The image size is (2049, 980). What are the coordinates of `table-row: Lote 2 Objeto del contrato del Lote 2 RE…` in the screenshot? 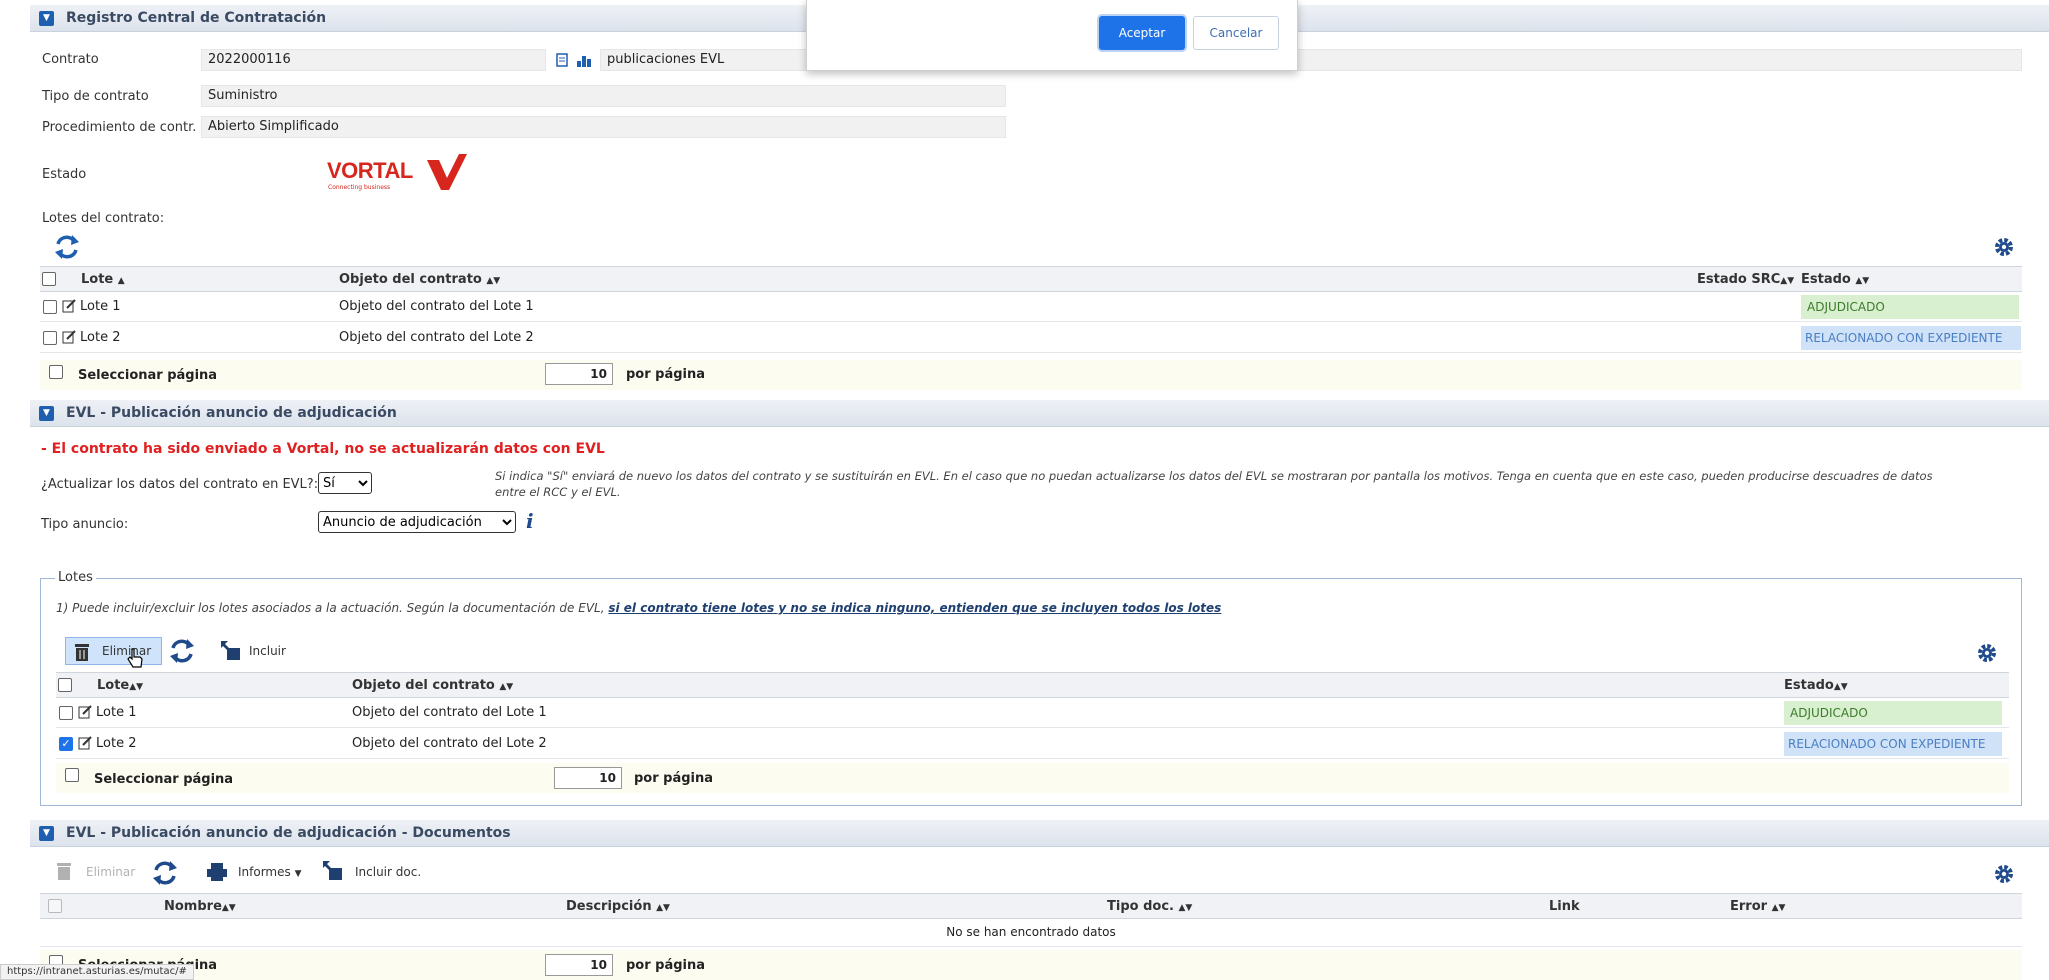 It's located at (1031, 338).